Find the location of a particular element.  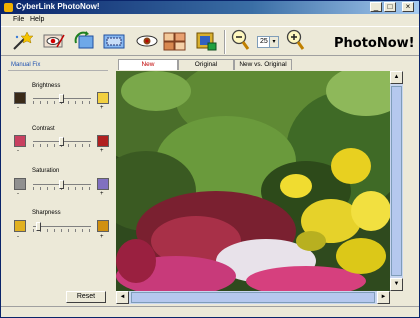

scroll-down-button: ▼ is located at coordinates (396, 284).